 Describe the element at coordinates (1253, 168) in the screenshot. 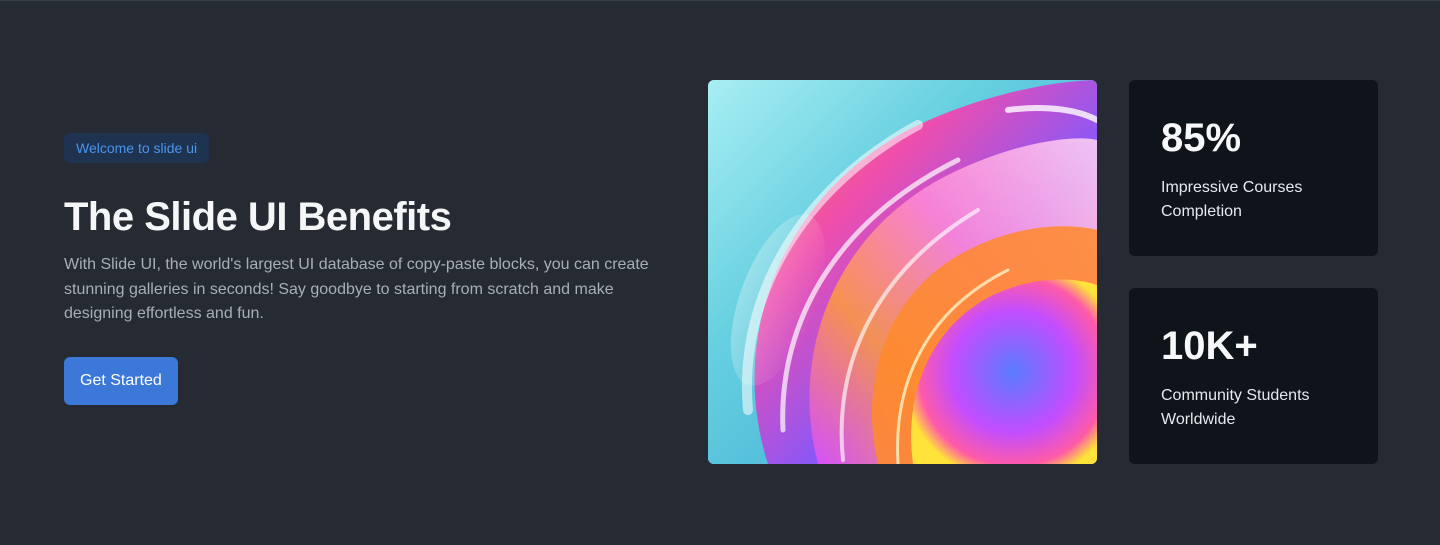

I see `stat-card-completion: 85% Impressive Courses Completion` at that location.